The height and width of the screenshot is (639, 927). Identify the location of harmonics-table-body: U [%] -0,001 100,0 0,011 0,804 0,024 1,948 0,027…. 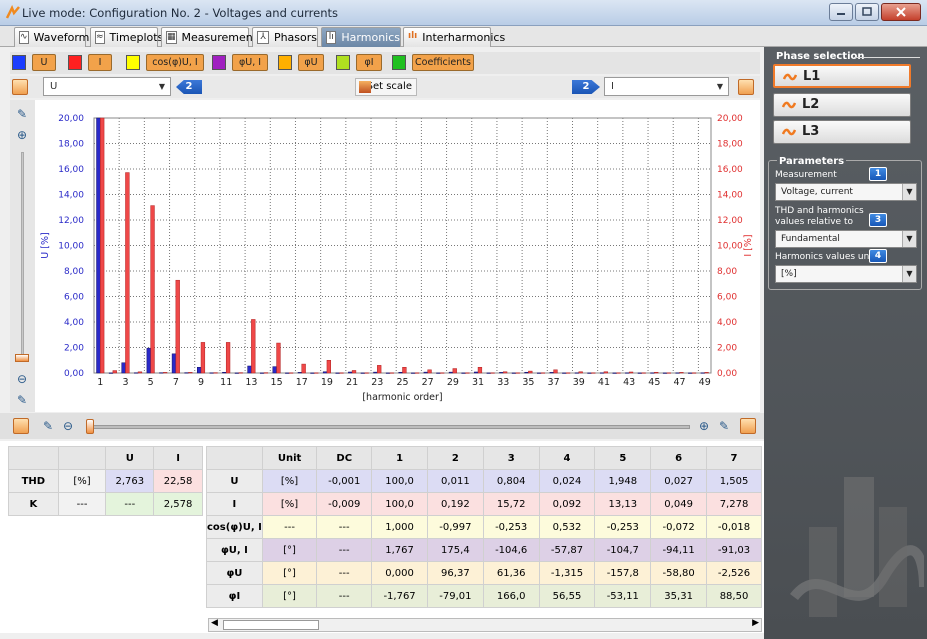
(484, 538).